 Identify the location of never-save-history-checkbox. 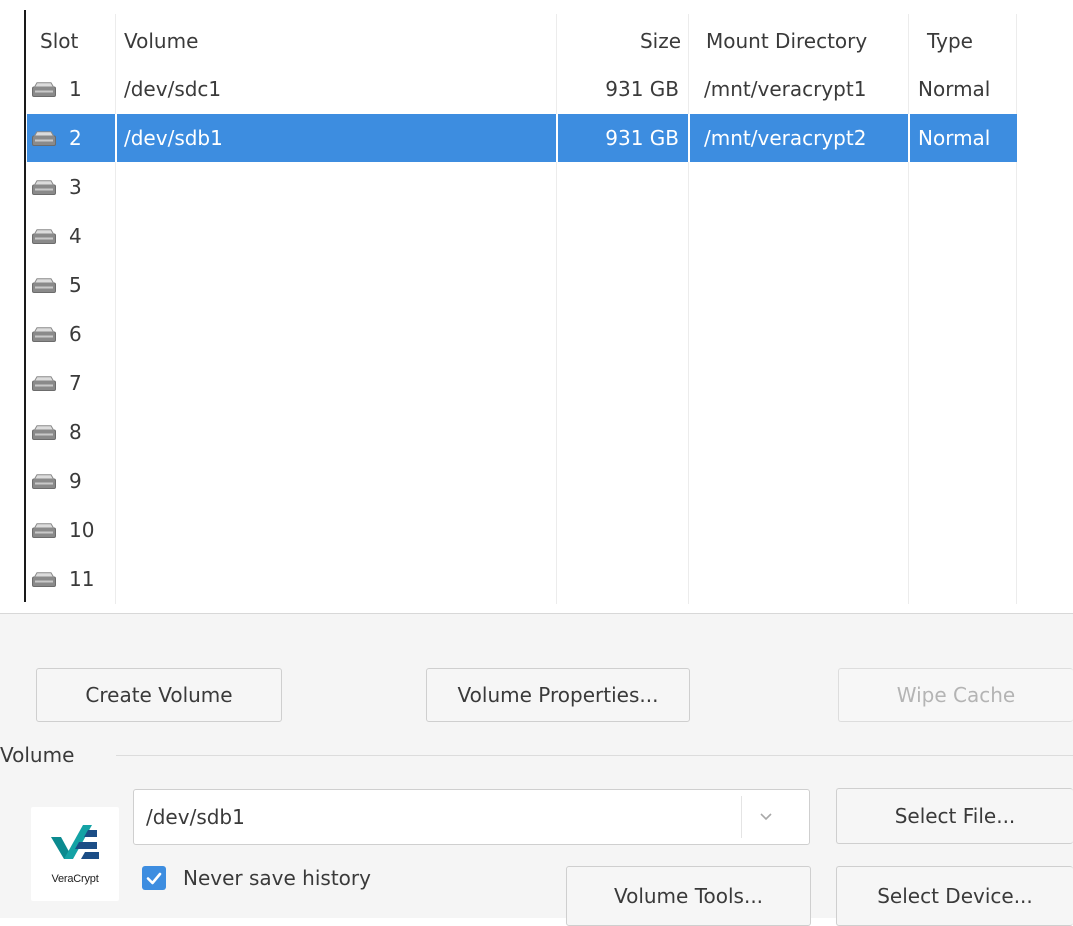
(154, 878).